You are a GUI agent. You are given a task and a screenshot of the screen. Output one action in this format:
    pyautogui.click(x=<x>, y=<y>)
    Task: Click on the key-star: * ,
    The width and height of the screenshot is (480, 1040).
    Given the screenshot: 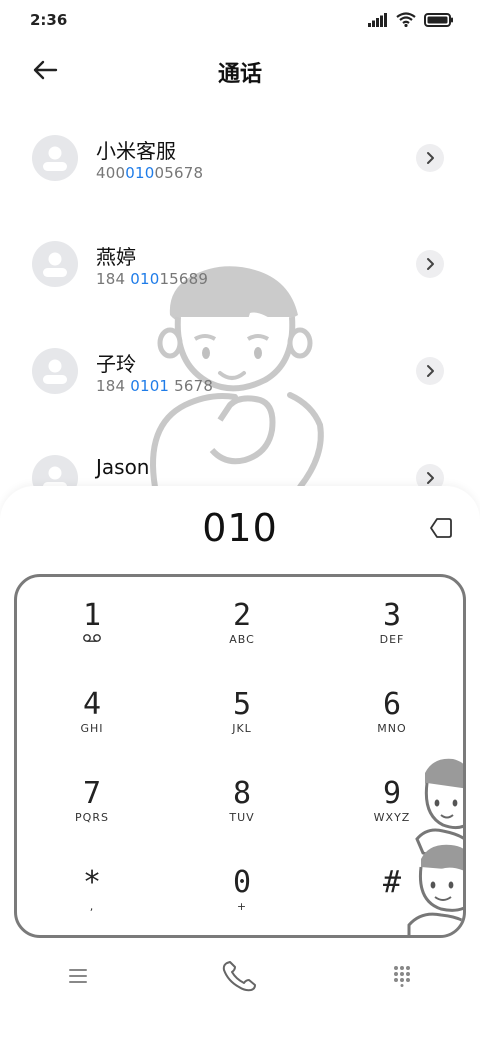 What is the action you would take?
    pyautogui.click(x=92, y=888)
    